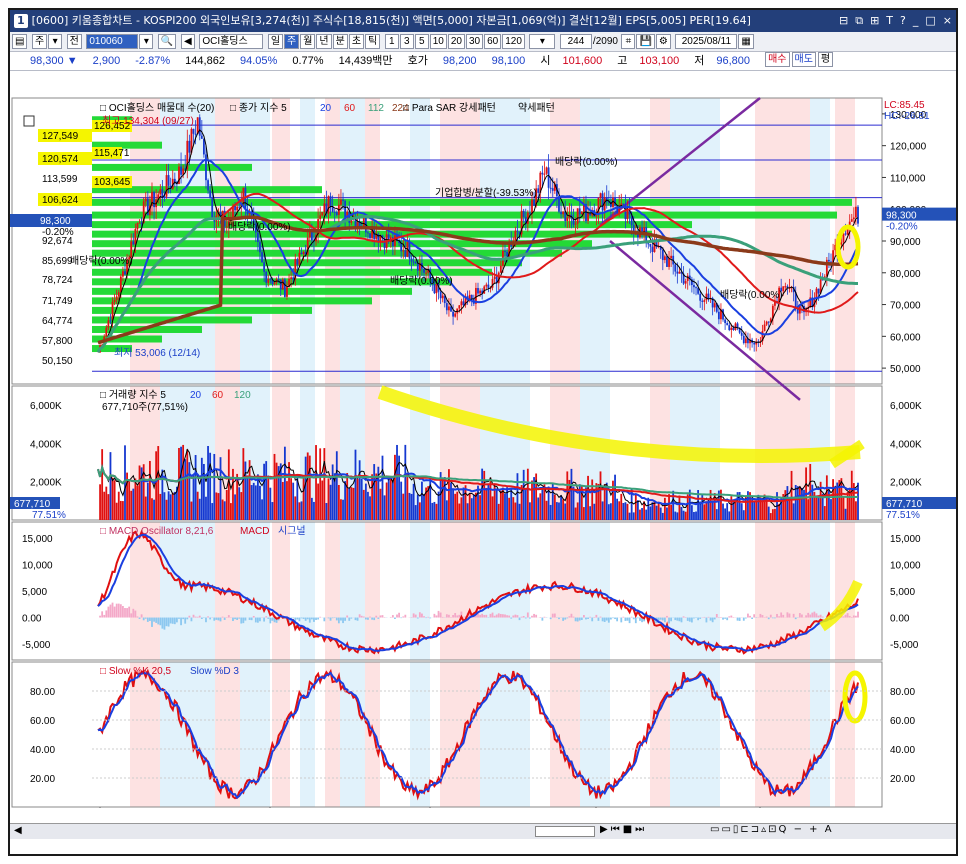 The height and width of the screenshot is (864, 966). I want to click on toolbar-button-stock: 주, so click(39, 41).